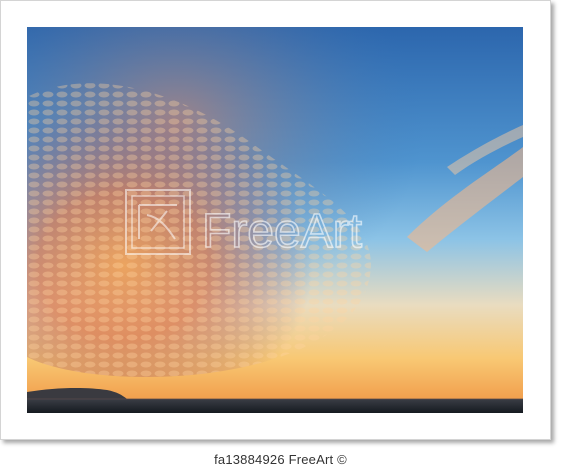 The image size is (561, 471). Describe the element at coordinates (275, 406) in the screenshot. I see `sea` at that location.